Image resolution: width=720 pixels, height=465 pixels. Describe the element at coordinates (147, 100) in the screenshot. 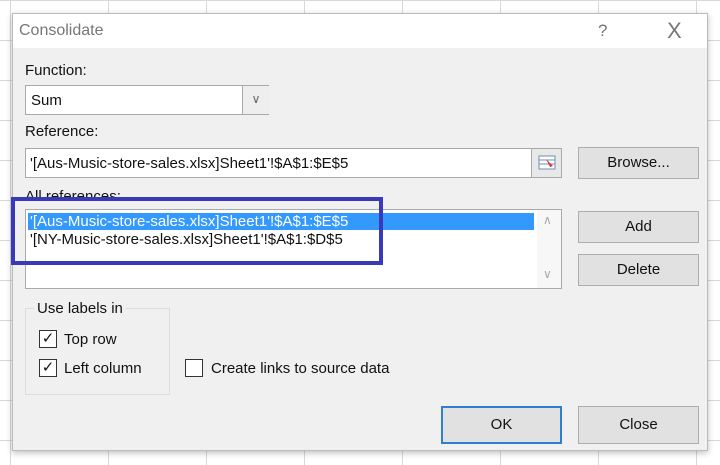

I see `function-select: Sum ∨` at that location.